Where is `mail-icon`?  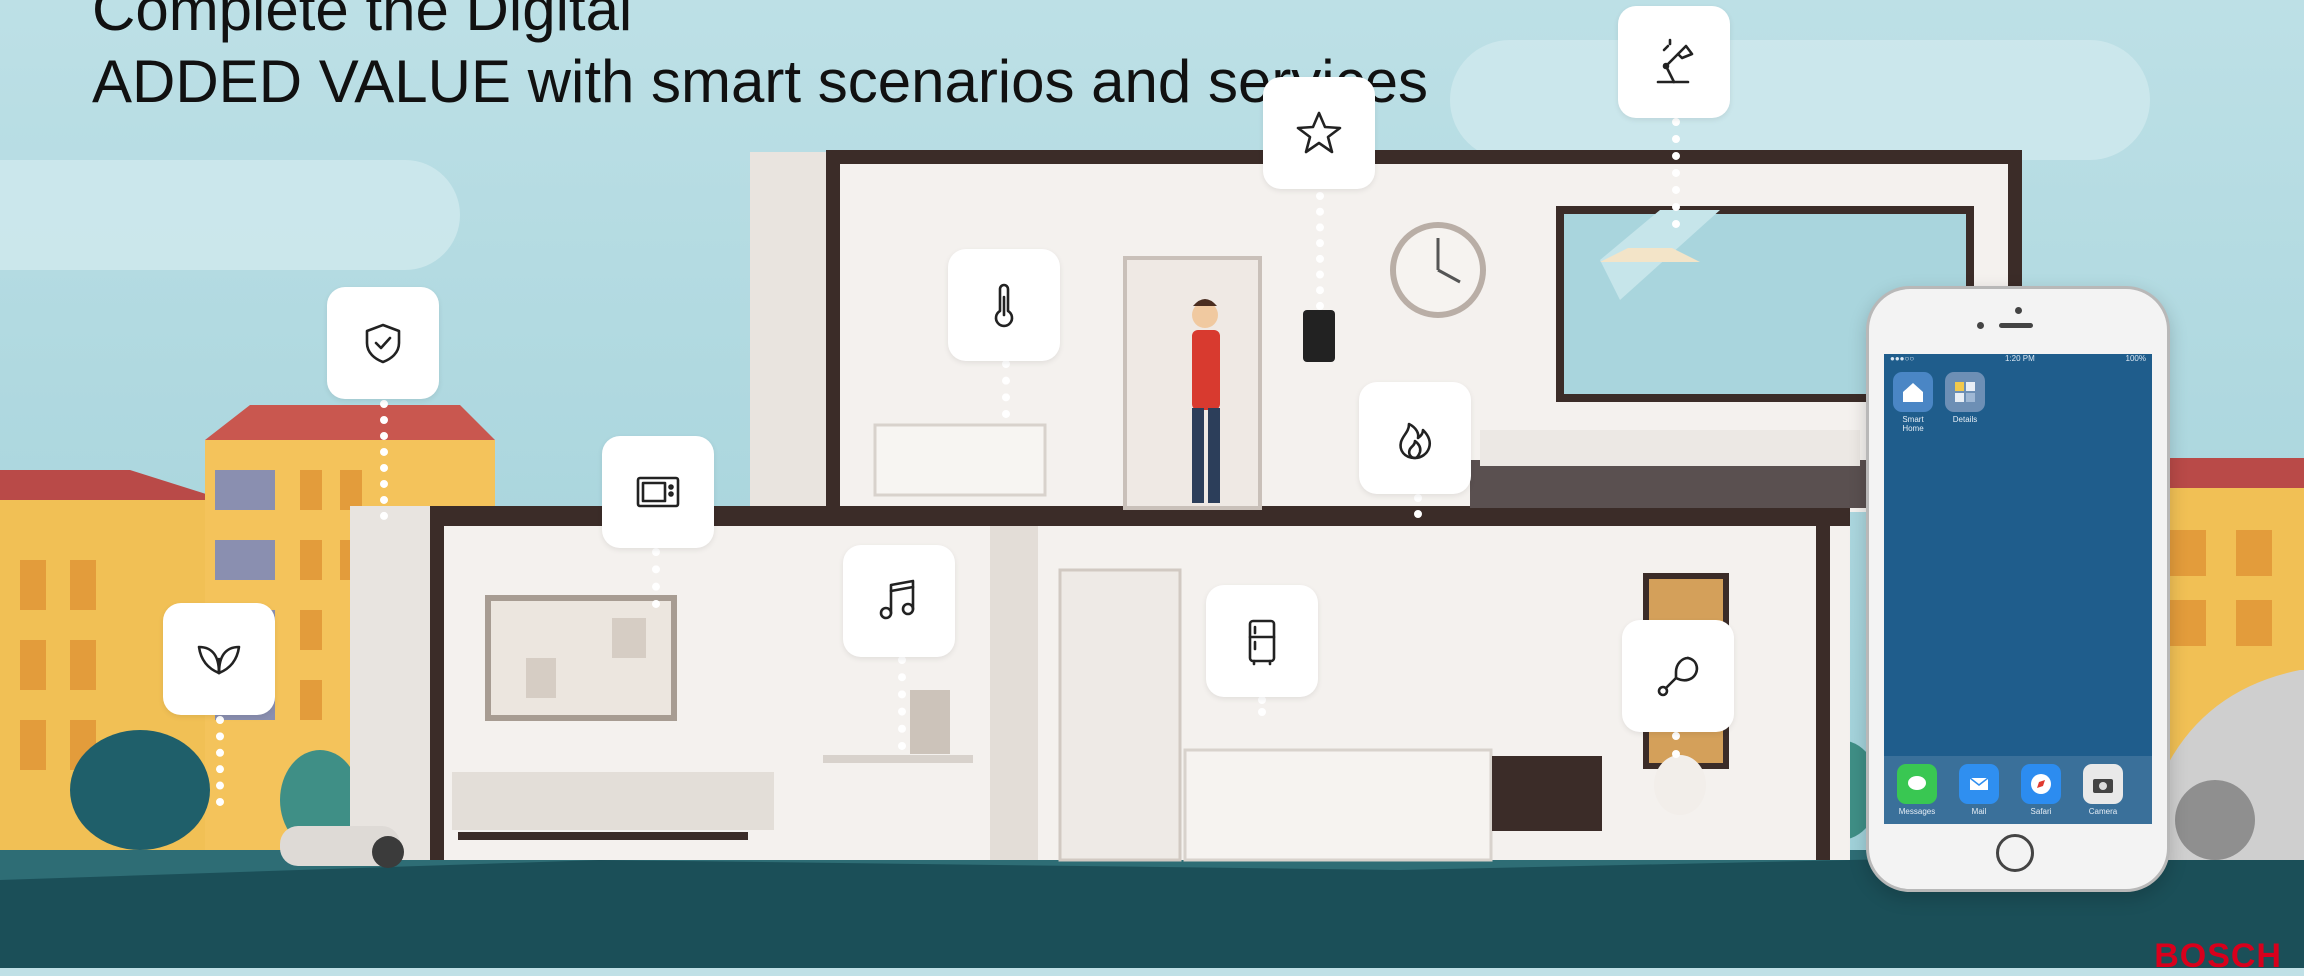 mail-icon is located at coordinates (1979, 784).